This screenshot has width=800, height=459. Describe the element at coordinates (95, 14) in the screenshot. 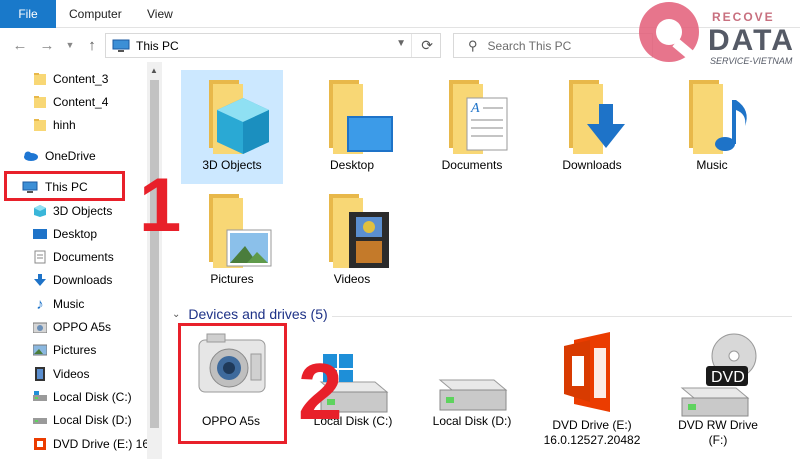

I see `tab-computer: Computer` at that location.